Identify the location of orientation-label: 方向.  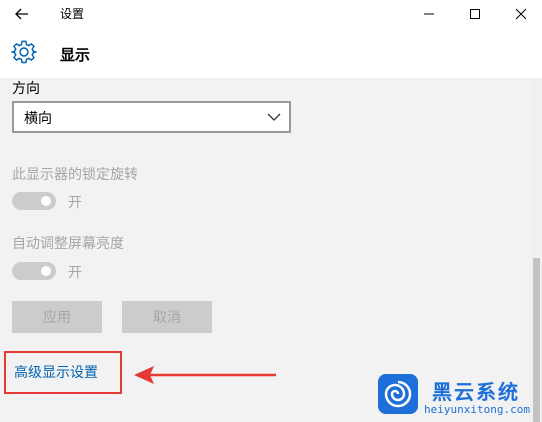
(26, 89).